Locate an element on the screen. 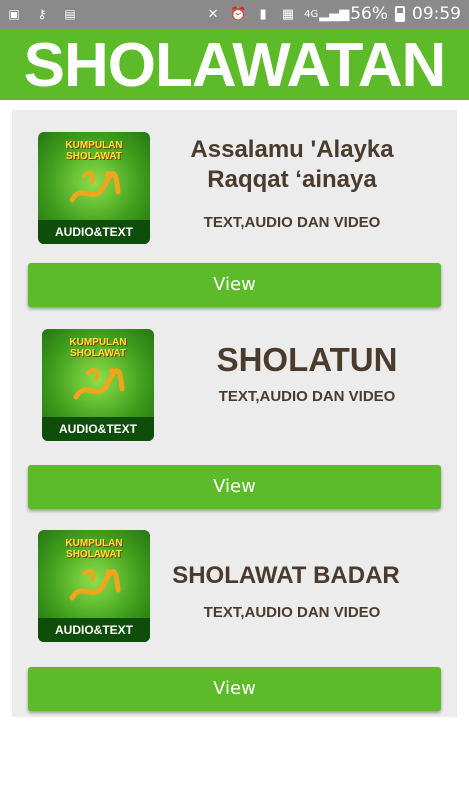 The height and width of the screenshot is (800, 469). key-icon: ⚷ is located at coordinates (42, 14).